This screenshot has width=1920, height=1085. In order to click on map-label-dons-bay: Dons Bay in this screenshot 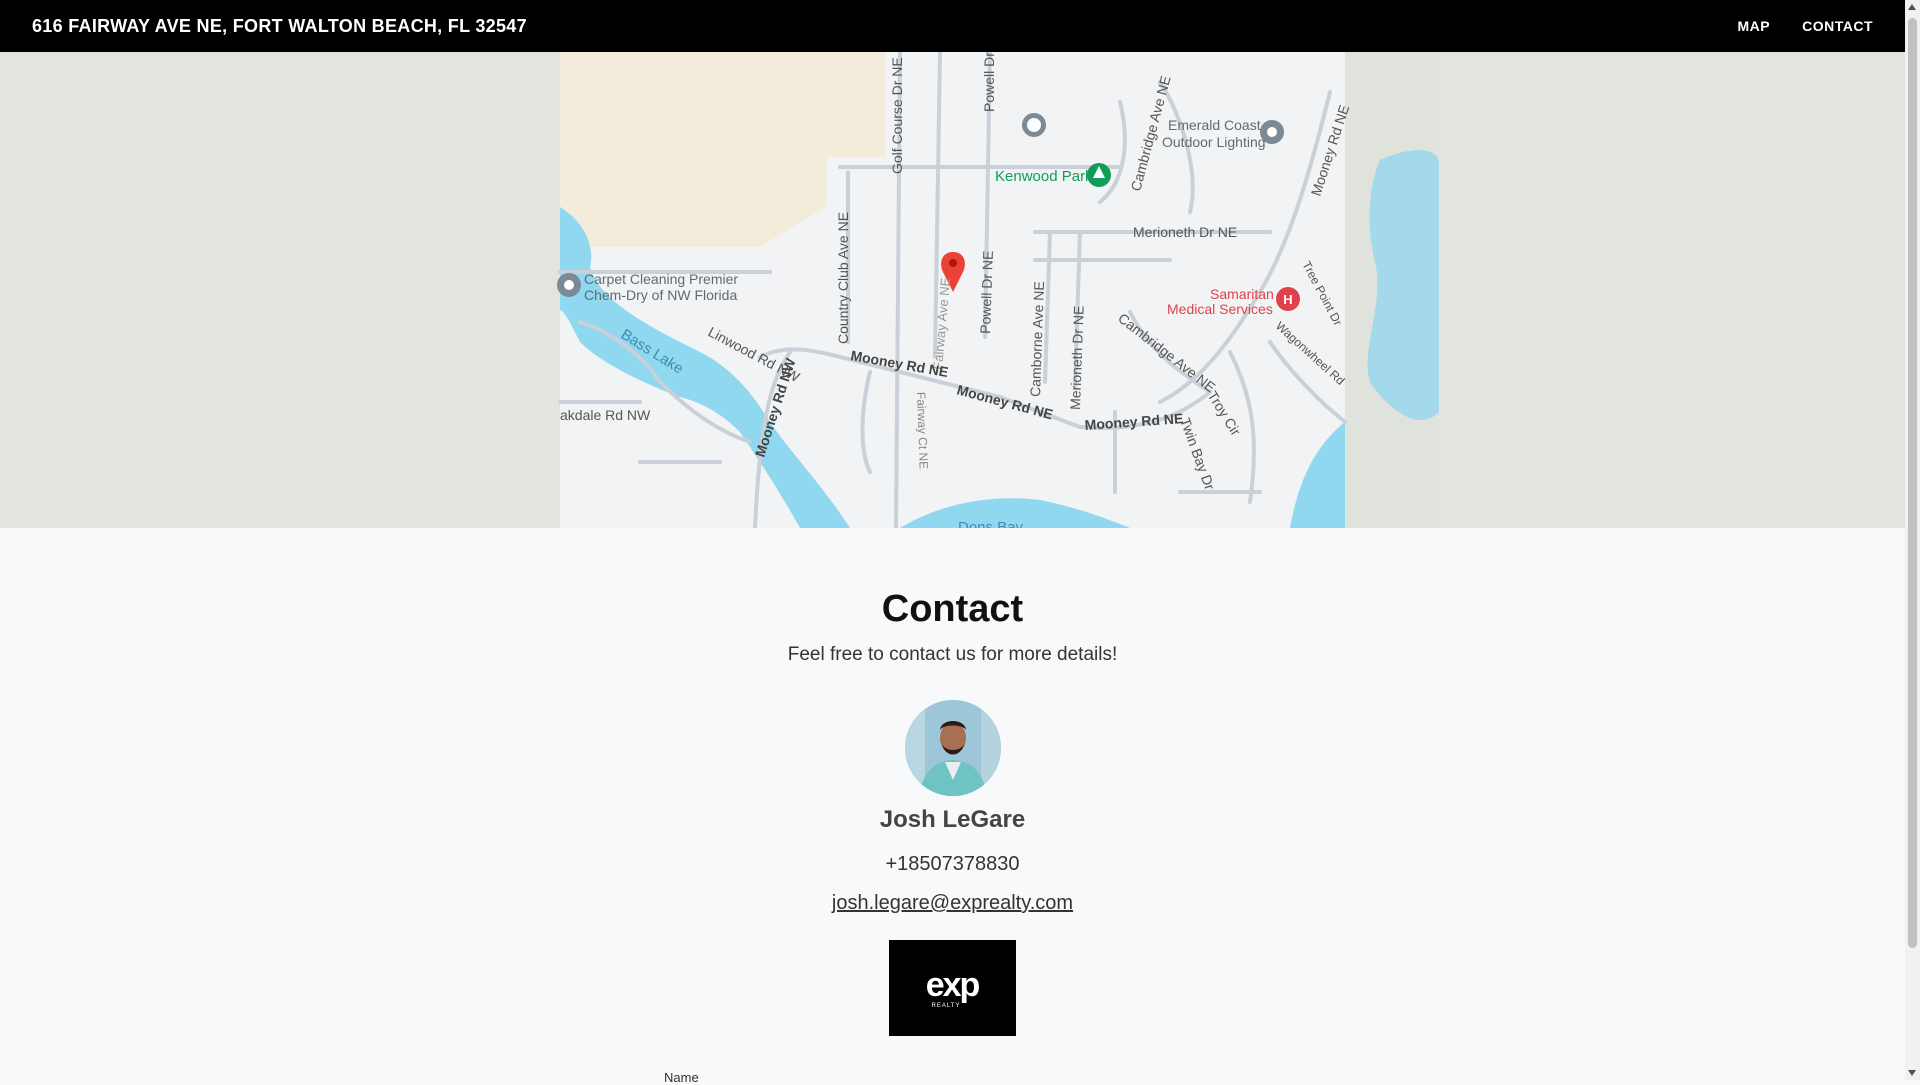, I will do `click(991, 523)`.